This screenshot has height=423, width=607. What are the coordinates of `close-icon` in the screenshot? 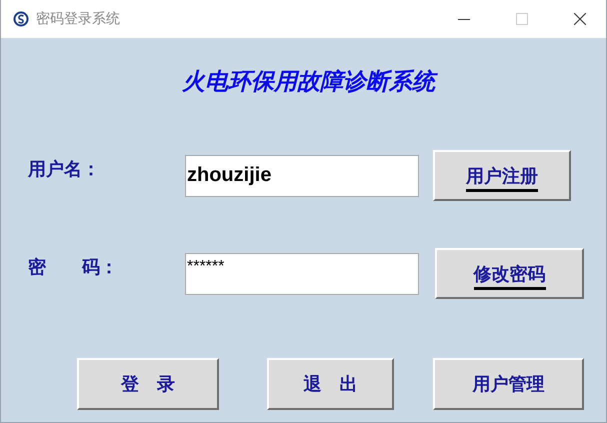 It's located at (580, 19).